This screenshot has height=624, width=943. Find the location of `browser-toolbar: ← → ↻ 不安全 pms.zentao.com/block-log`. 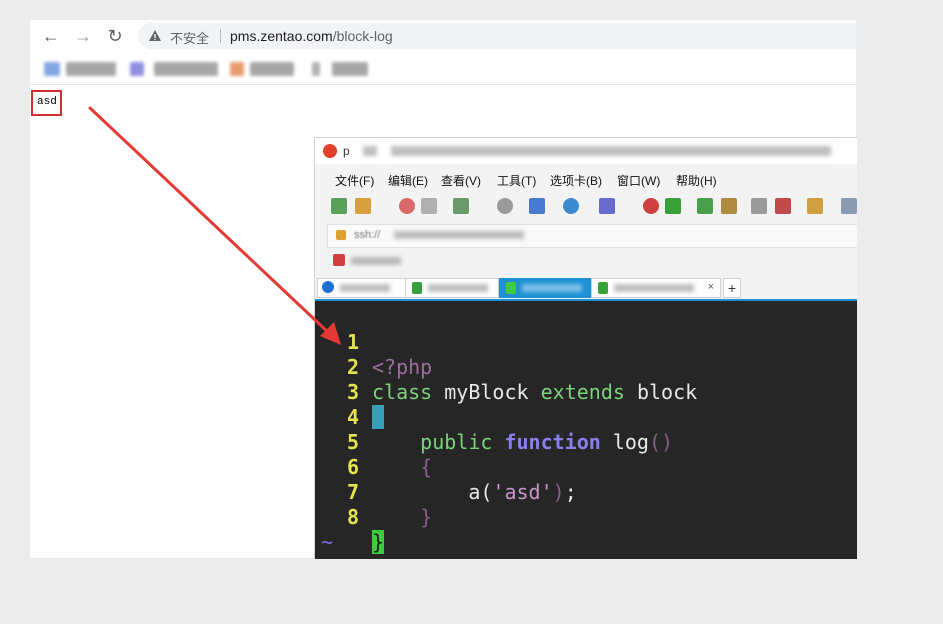

browser-toolbar: ← → ↻ 不安全 pms.zentao.com/block-log is located at coordinates (443, 36).